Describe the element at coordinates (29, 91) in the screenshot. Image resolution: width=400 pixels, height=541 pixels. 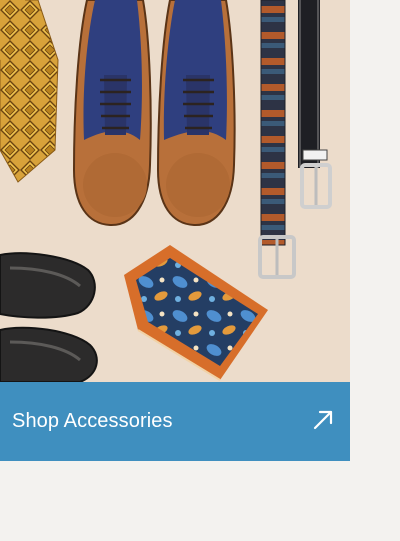
I see `patterned-tie` at that location.